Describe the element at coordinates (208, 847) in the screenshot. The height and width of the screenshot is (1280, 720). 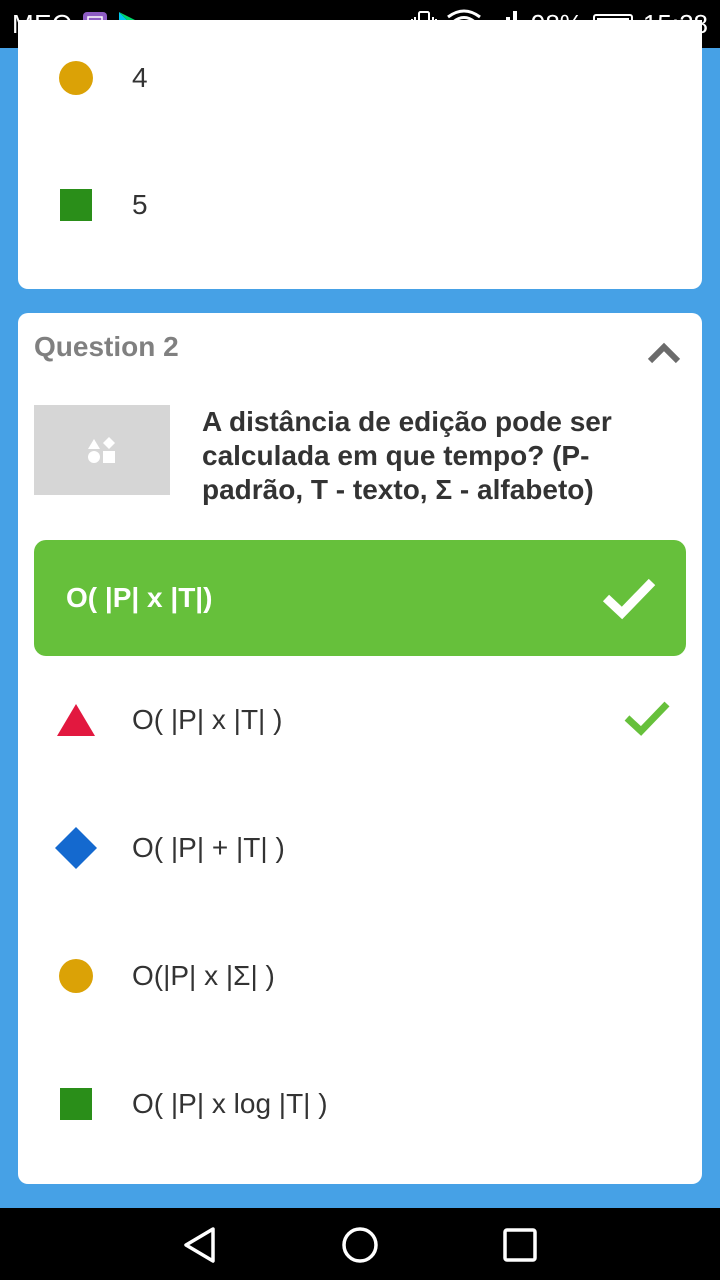
I see `option-label: O( |P| + |T| )` at that location.